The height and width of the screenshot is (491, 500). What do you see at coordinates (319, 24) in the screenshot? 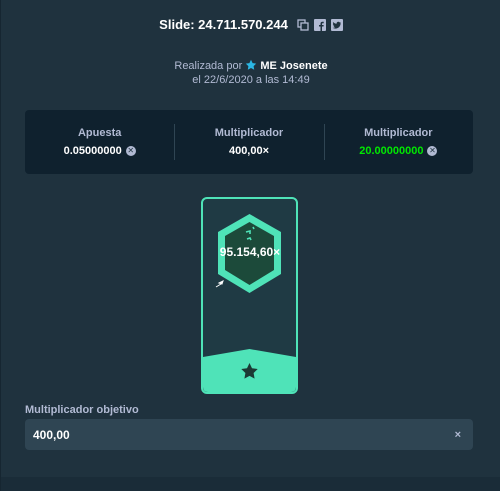
I see `facebook-icon` at bounding box center [319, 24].